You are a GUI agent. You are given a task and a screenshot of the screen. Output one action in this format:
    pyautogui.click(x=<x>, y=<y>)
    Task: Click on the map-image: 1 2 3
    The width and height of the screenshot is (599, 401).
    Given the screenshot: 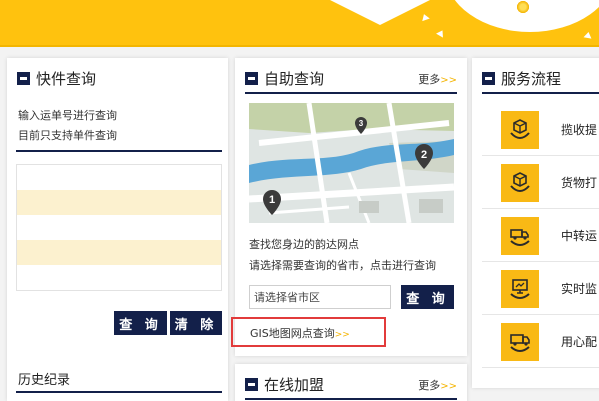 What is the action you would take?
    pyautogui.click(x=351, y=163)
    